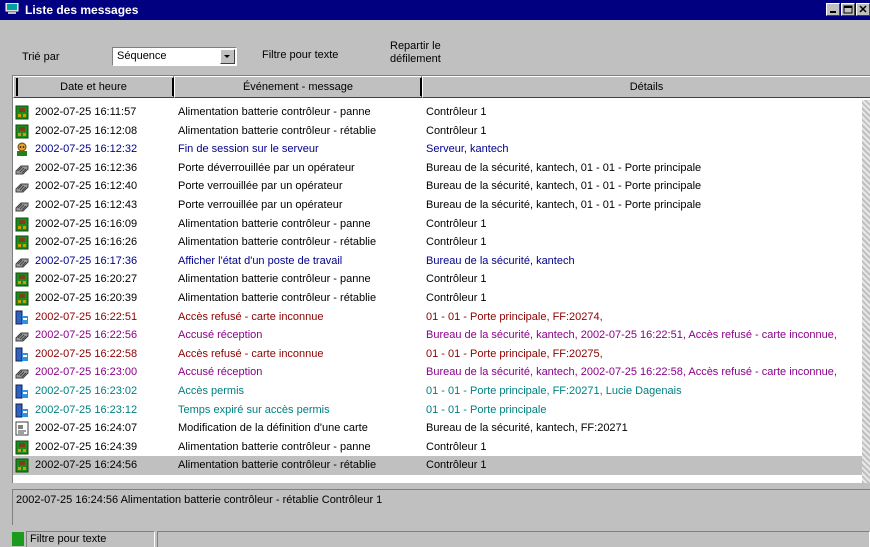 Image resolution: width=870 pixels, height=547 pixels. What do you see at coordinates (527, 428) in the screenshot?
I see `cell-details: Bureau de la sécurité, kantech, FF:20271` at bounding box center [527, 428].